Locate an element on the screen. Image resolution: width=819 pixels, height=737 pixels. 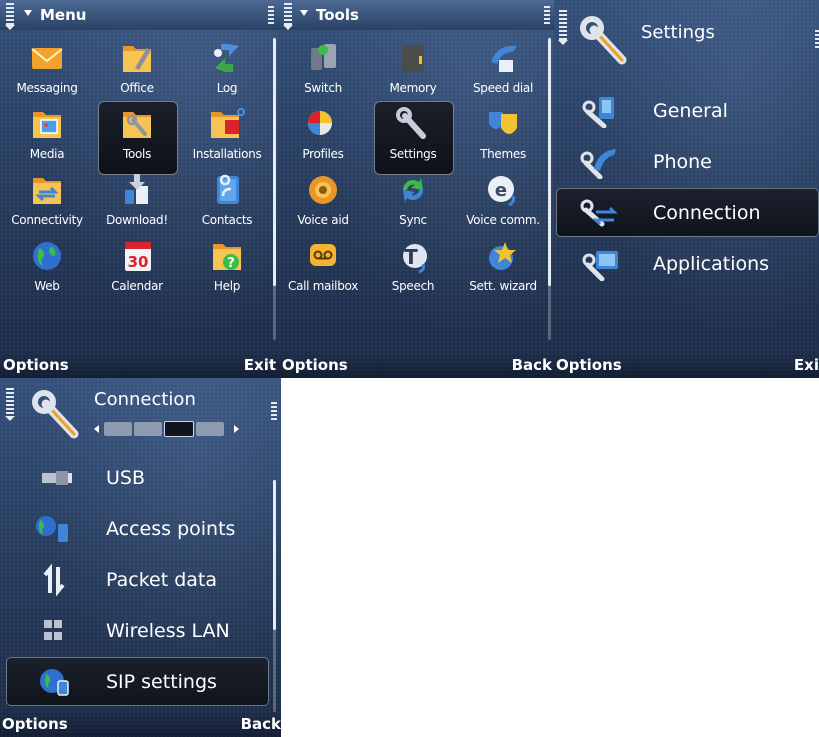
menu-item-web: Web is located at coordinates (47, 269).